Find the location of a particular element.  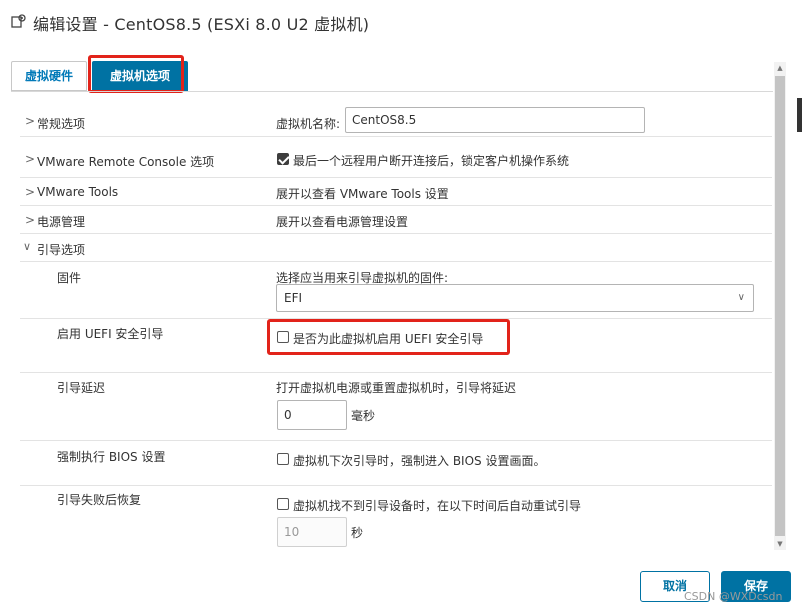

row-general-options: > 常规选项 虚拟机名称: is located at coordinates (396, 121).